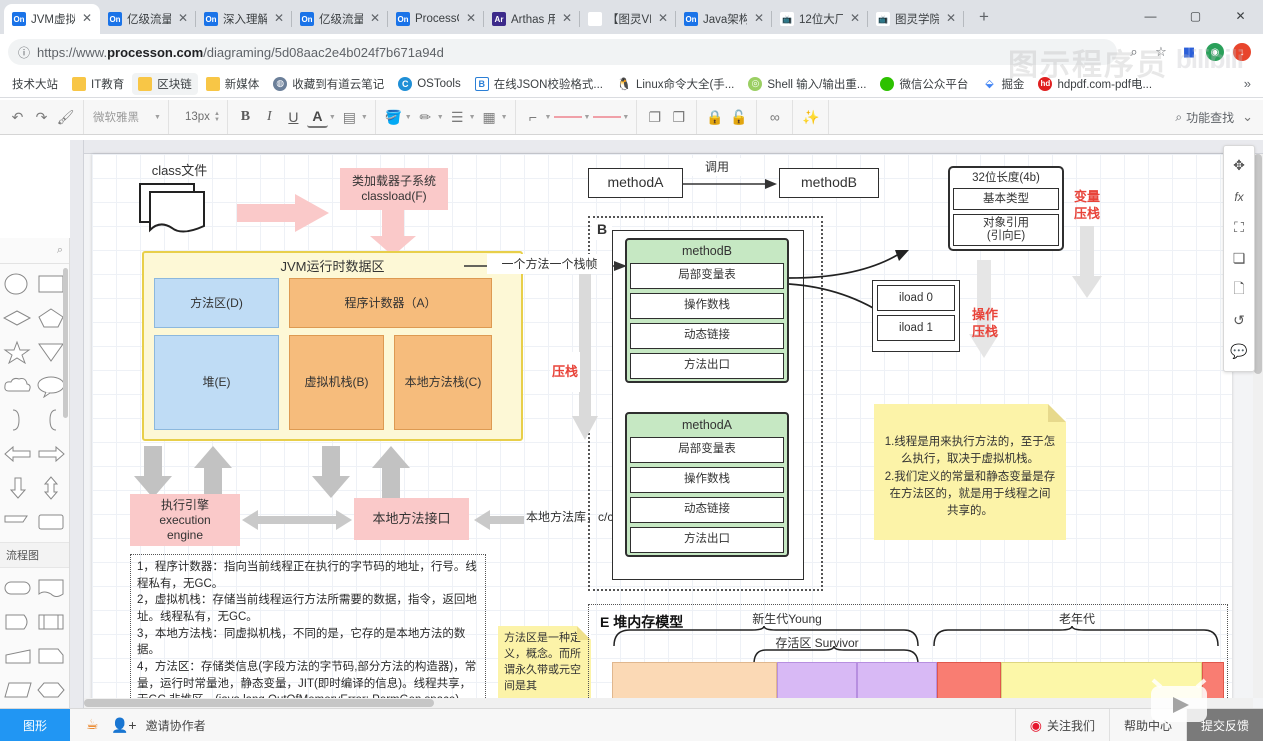 This screenshot has height=741, width=1263. What do you see at coordinates (52, 454) in the screenshot?
I see `shape-arrow-right-icon` at bounding box center [52, 454].